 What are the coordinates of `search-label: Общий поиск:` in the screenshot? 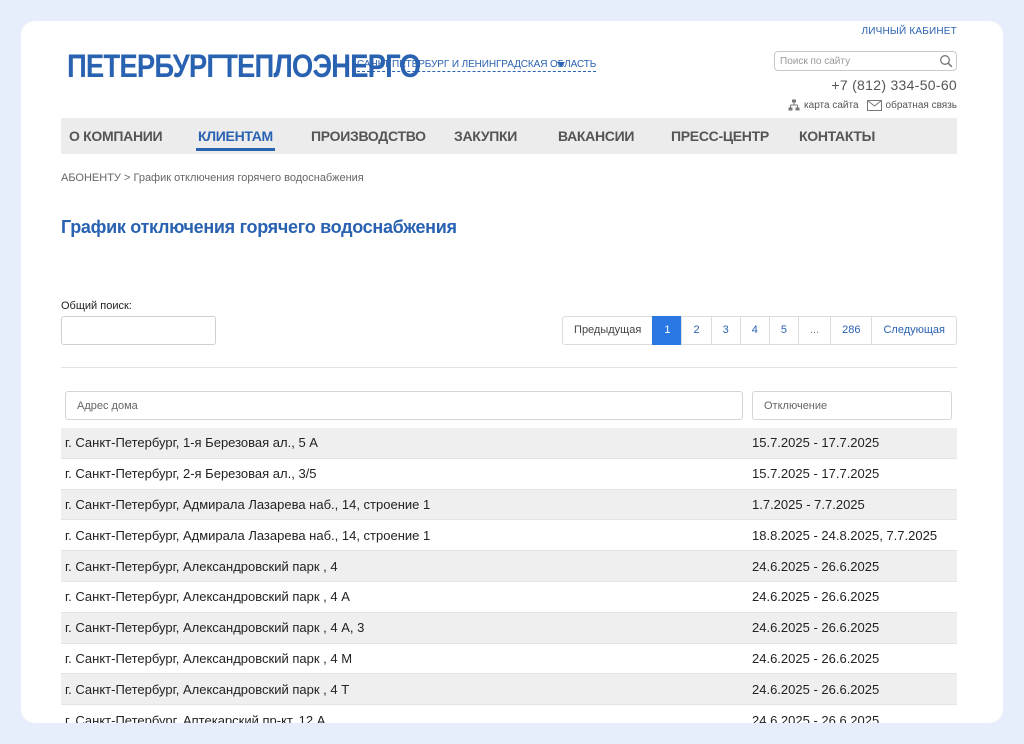 It's located at (96, 306).